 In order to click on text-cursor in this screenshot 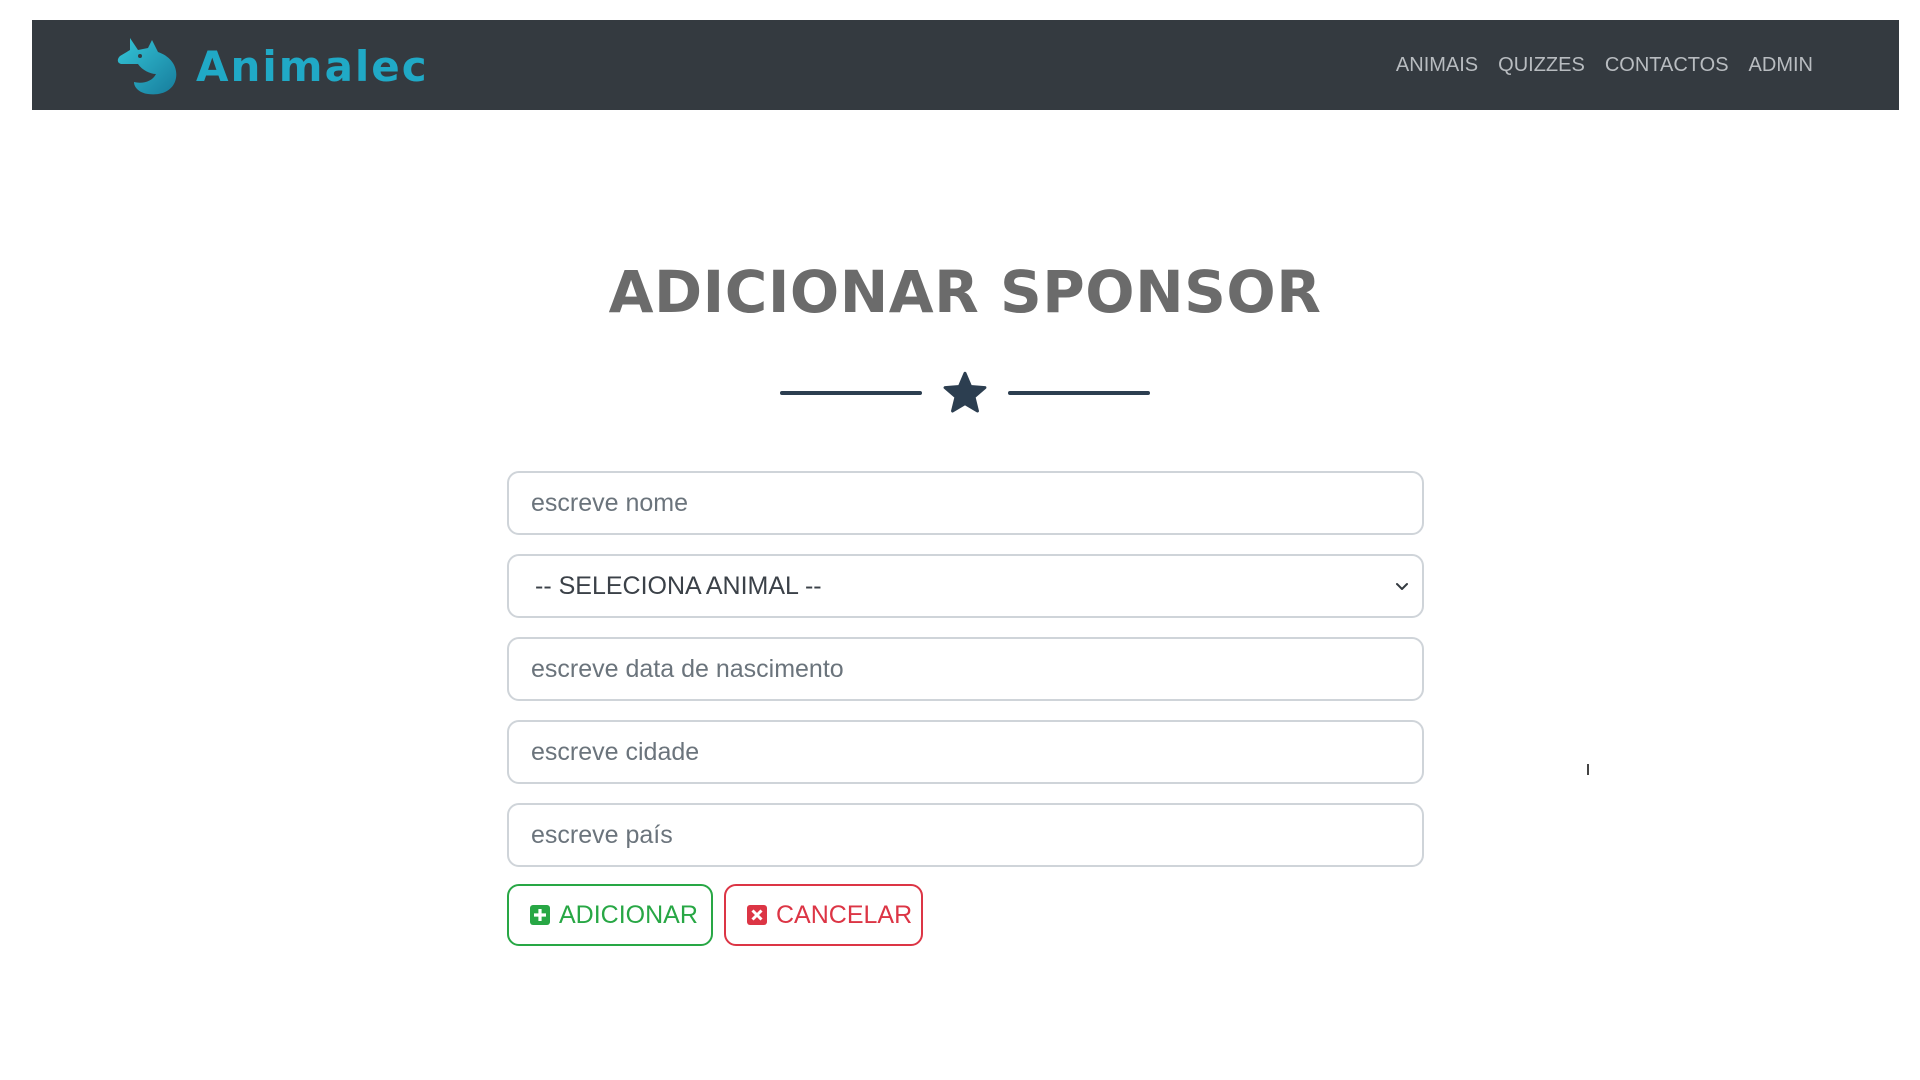, I will do `click(1588, 769)`.